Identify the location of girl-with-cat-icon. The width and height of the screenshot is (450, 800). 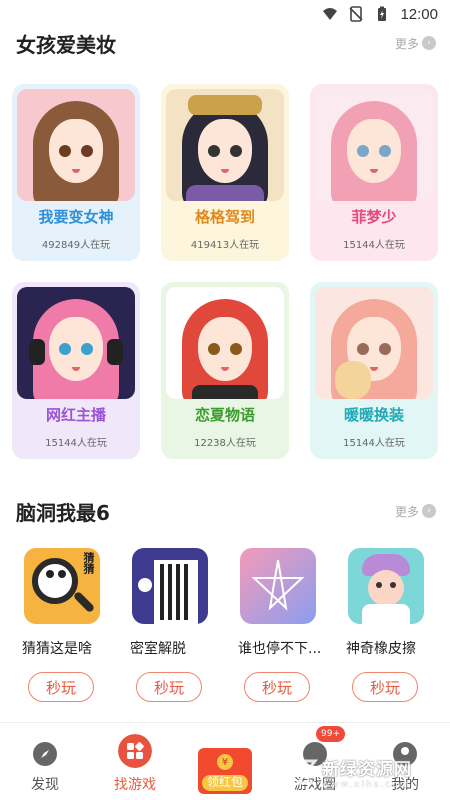
(374, 343).